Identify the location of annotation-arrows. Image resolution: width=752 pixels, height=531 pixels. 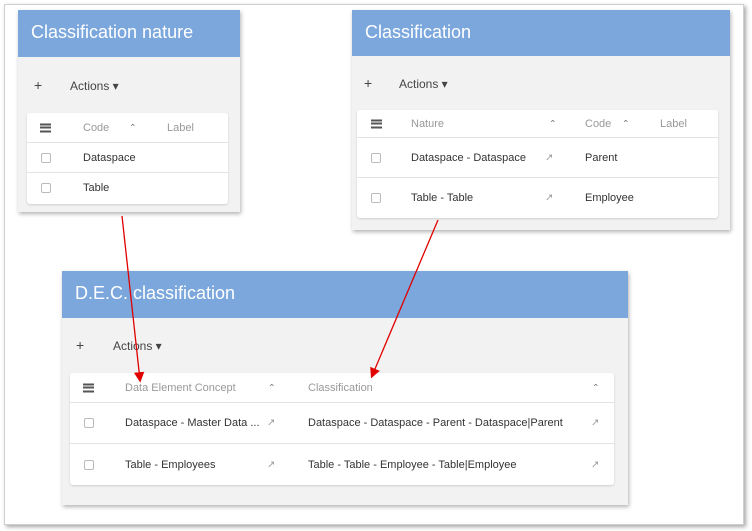
(280, 299).